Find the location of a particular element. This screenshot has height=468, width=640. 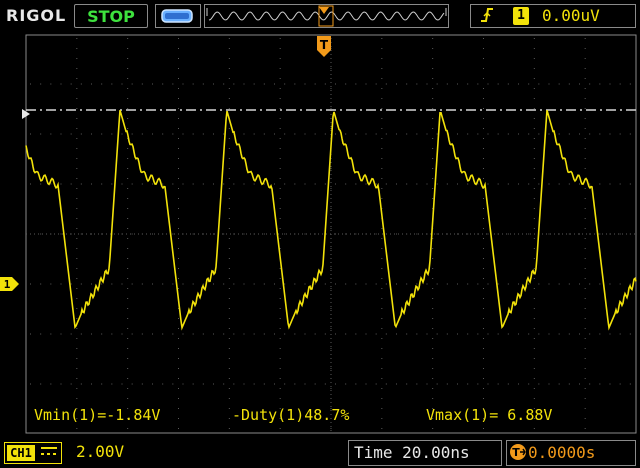

trigger-position-marker: T is located at coordinates (324, 47).